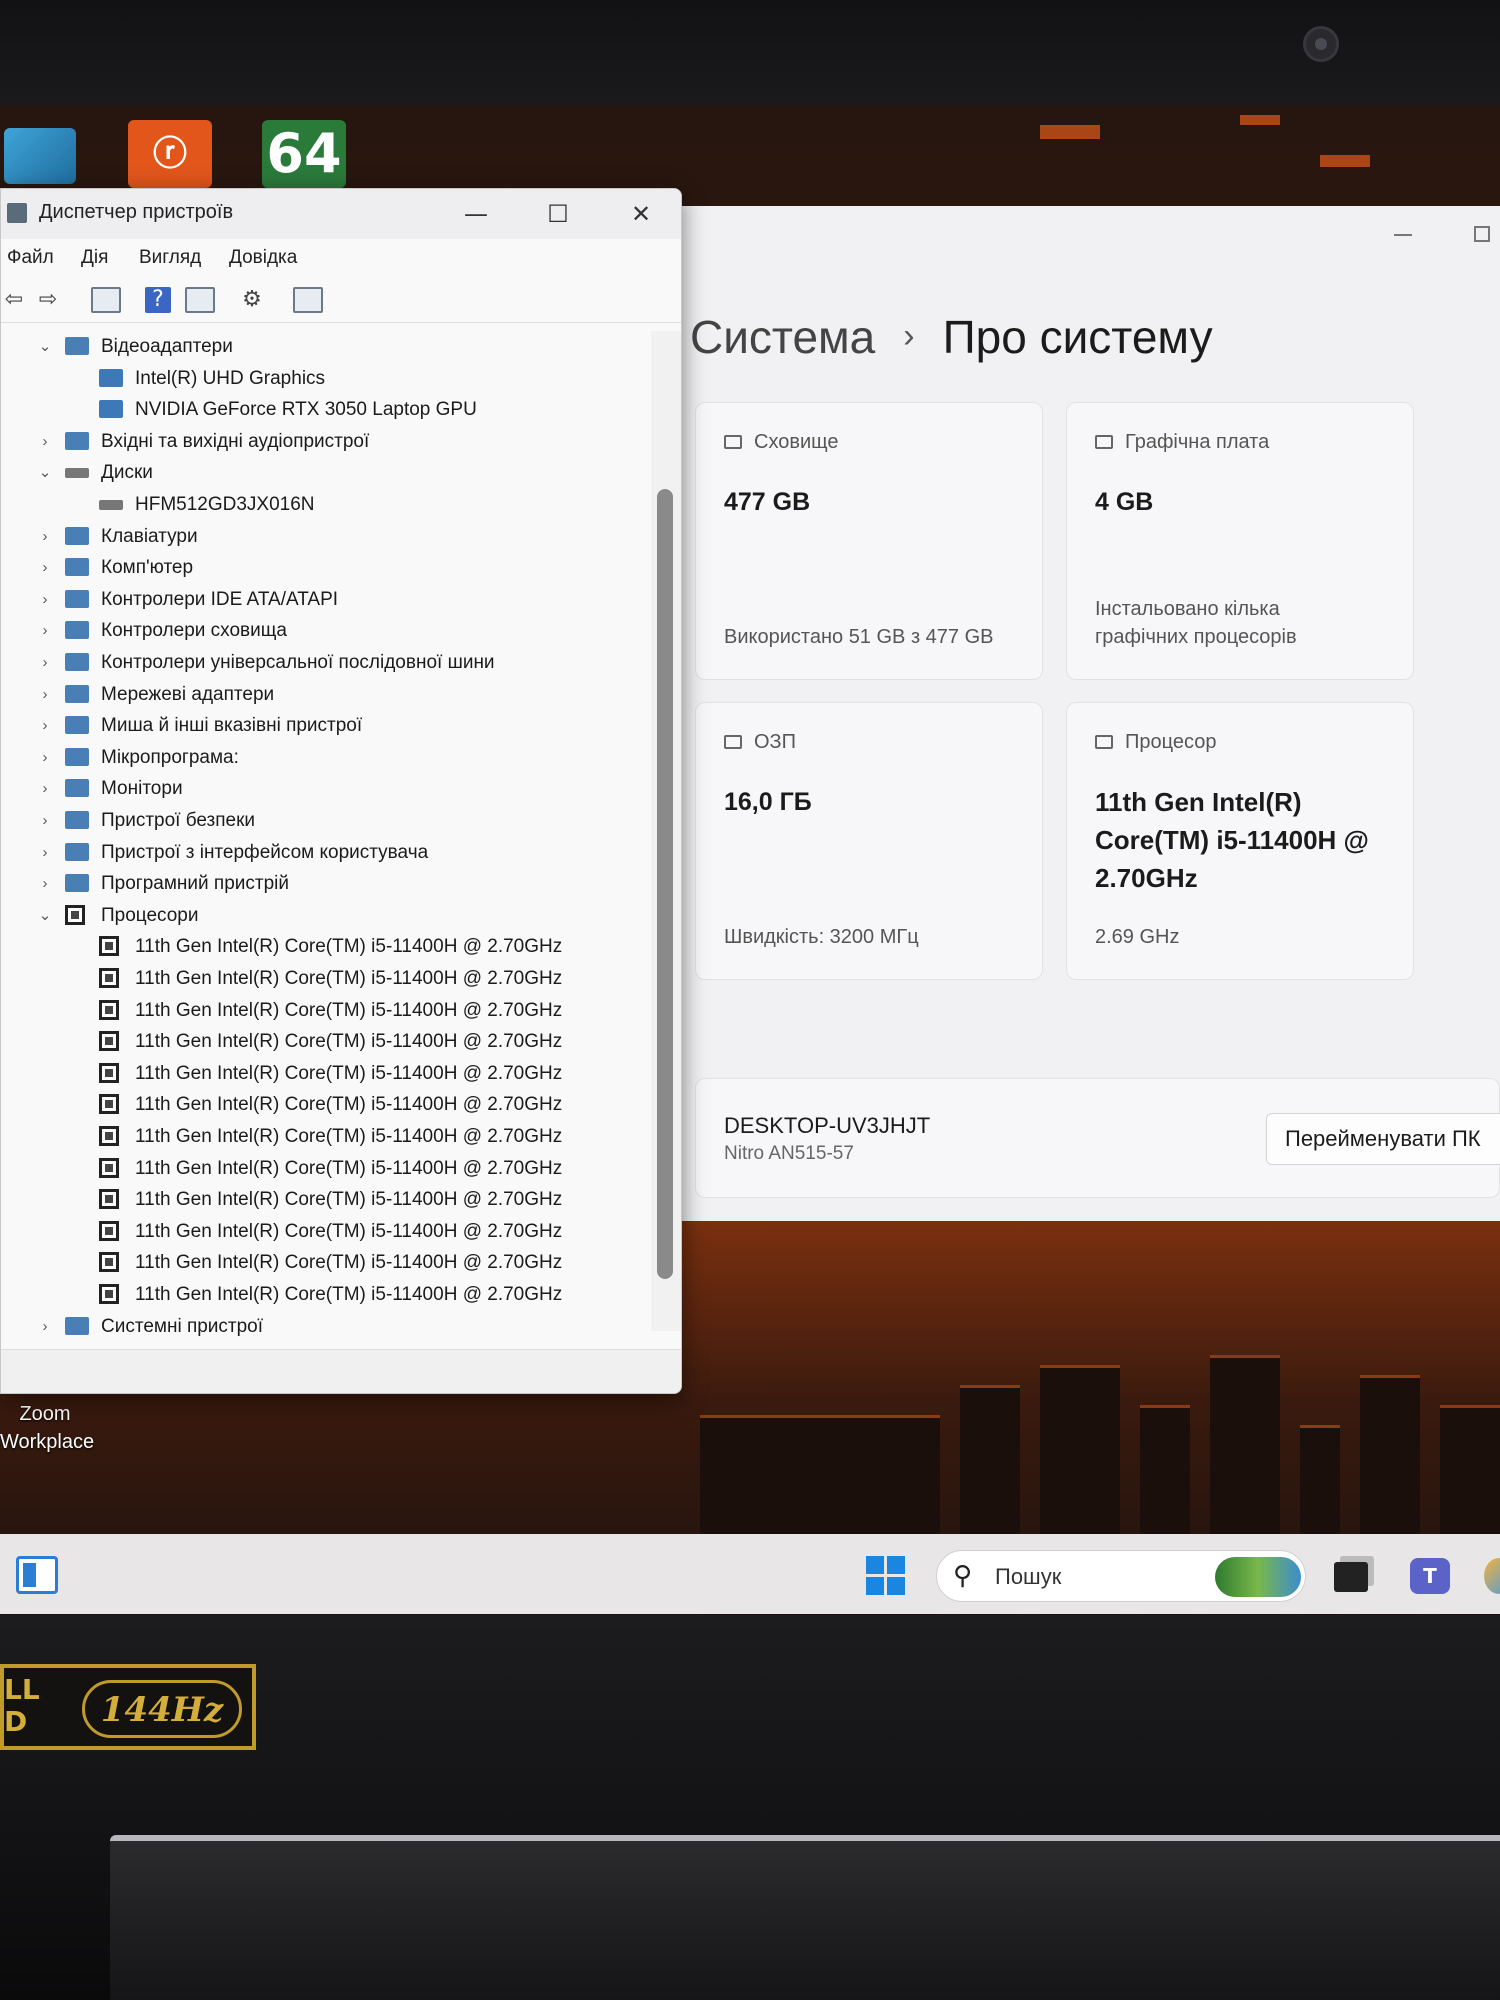  What do you see at coordinates (48, 300) in the screenshot?
I see `forward-arrow-icon: ⇨` at bounding box center [48, 300].